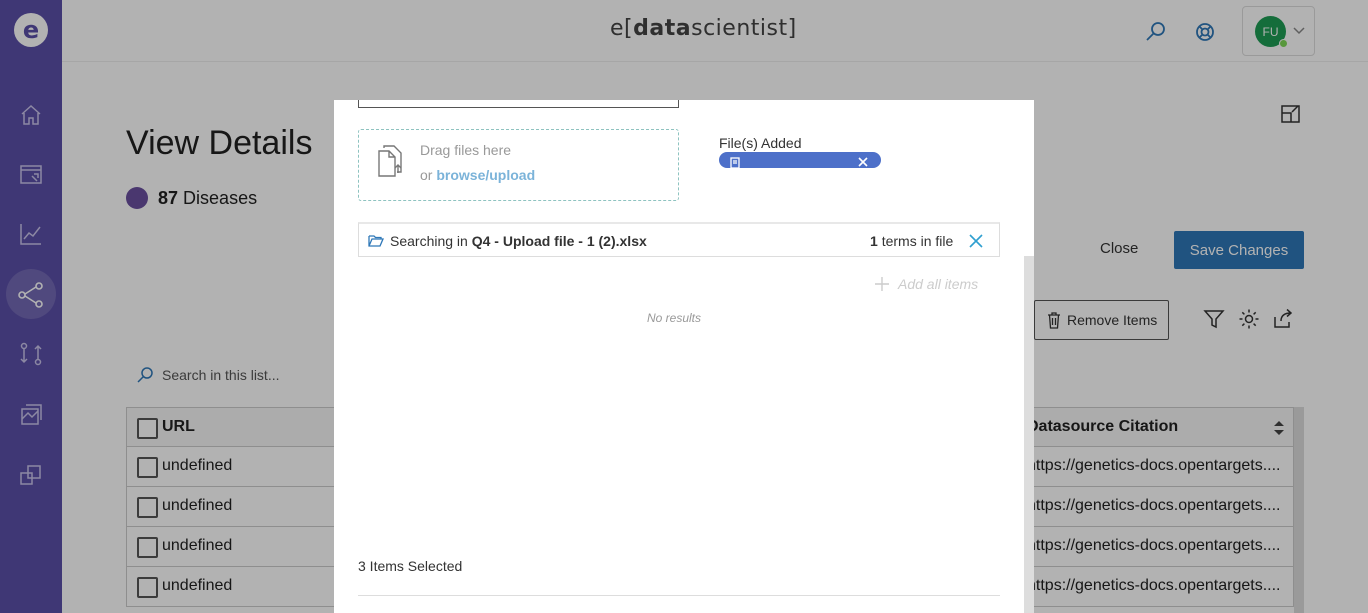 This screenshot has height=613, width=1368. I want to click on modal-input-field, so click(518, 104).